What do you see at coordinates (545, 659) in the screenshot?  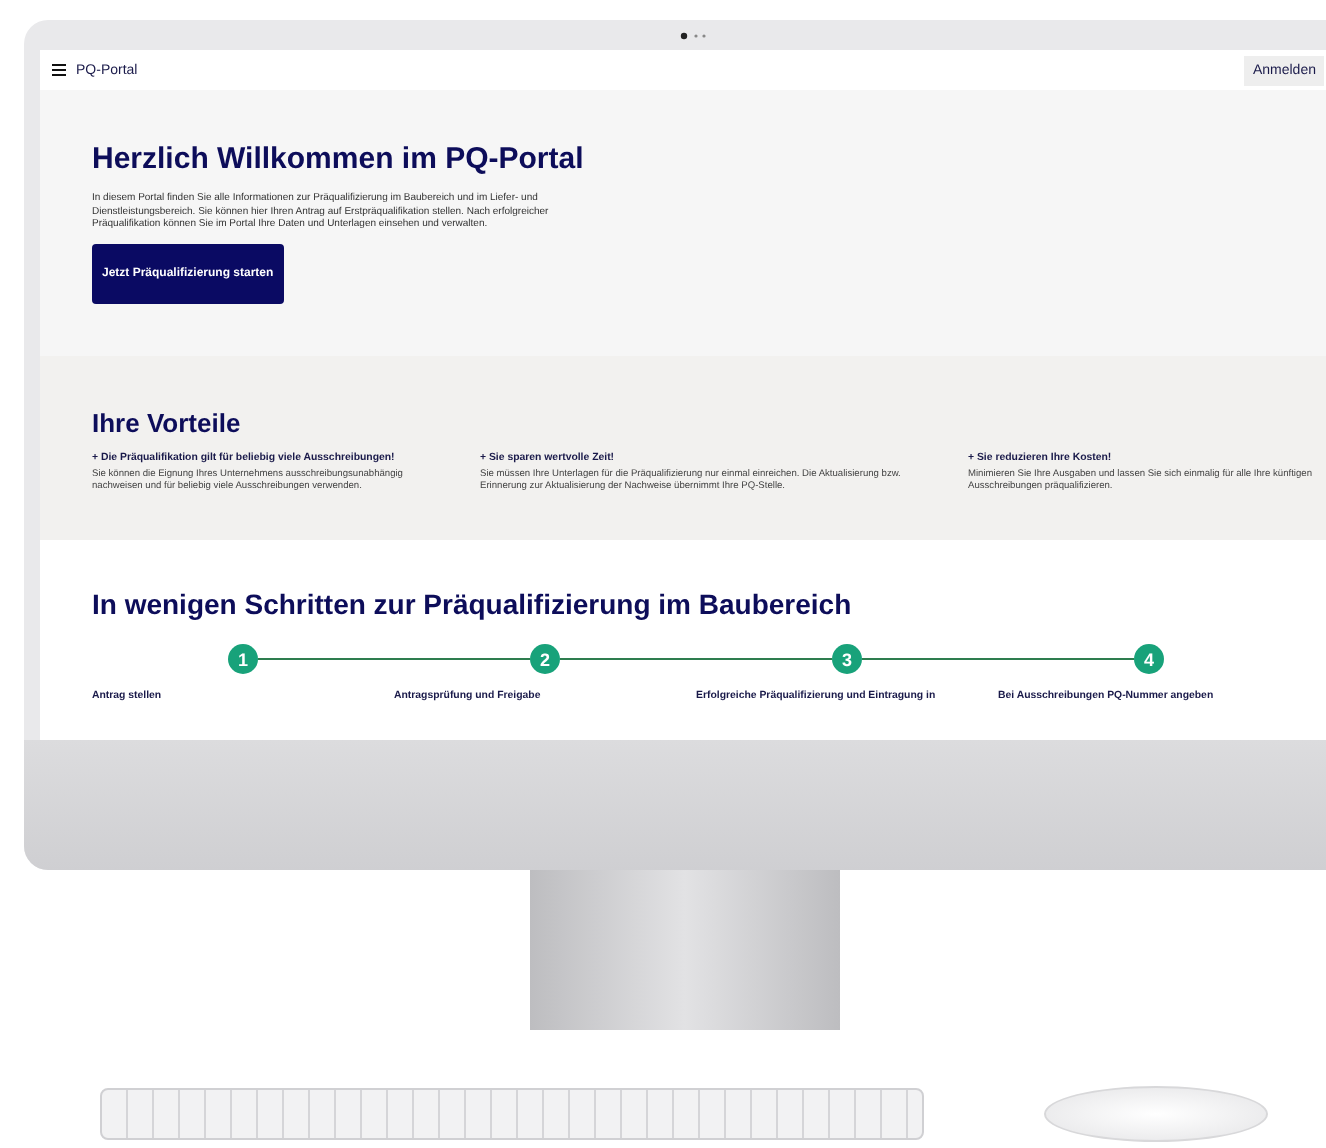 I see `step-number: 2` at bounding box center [545, 659].